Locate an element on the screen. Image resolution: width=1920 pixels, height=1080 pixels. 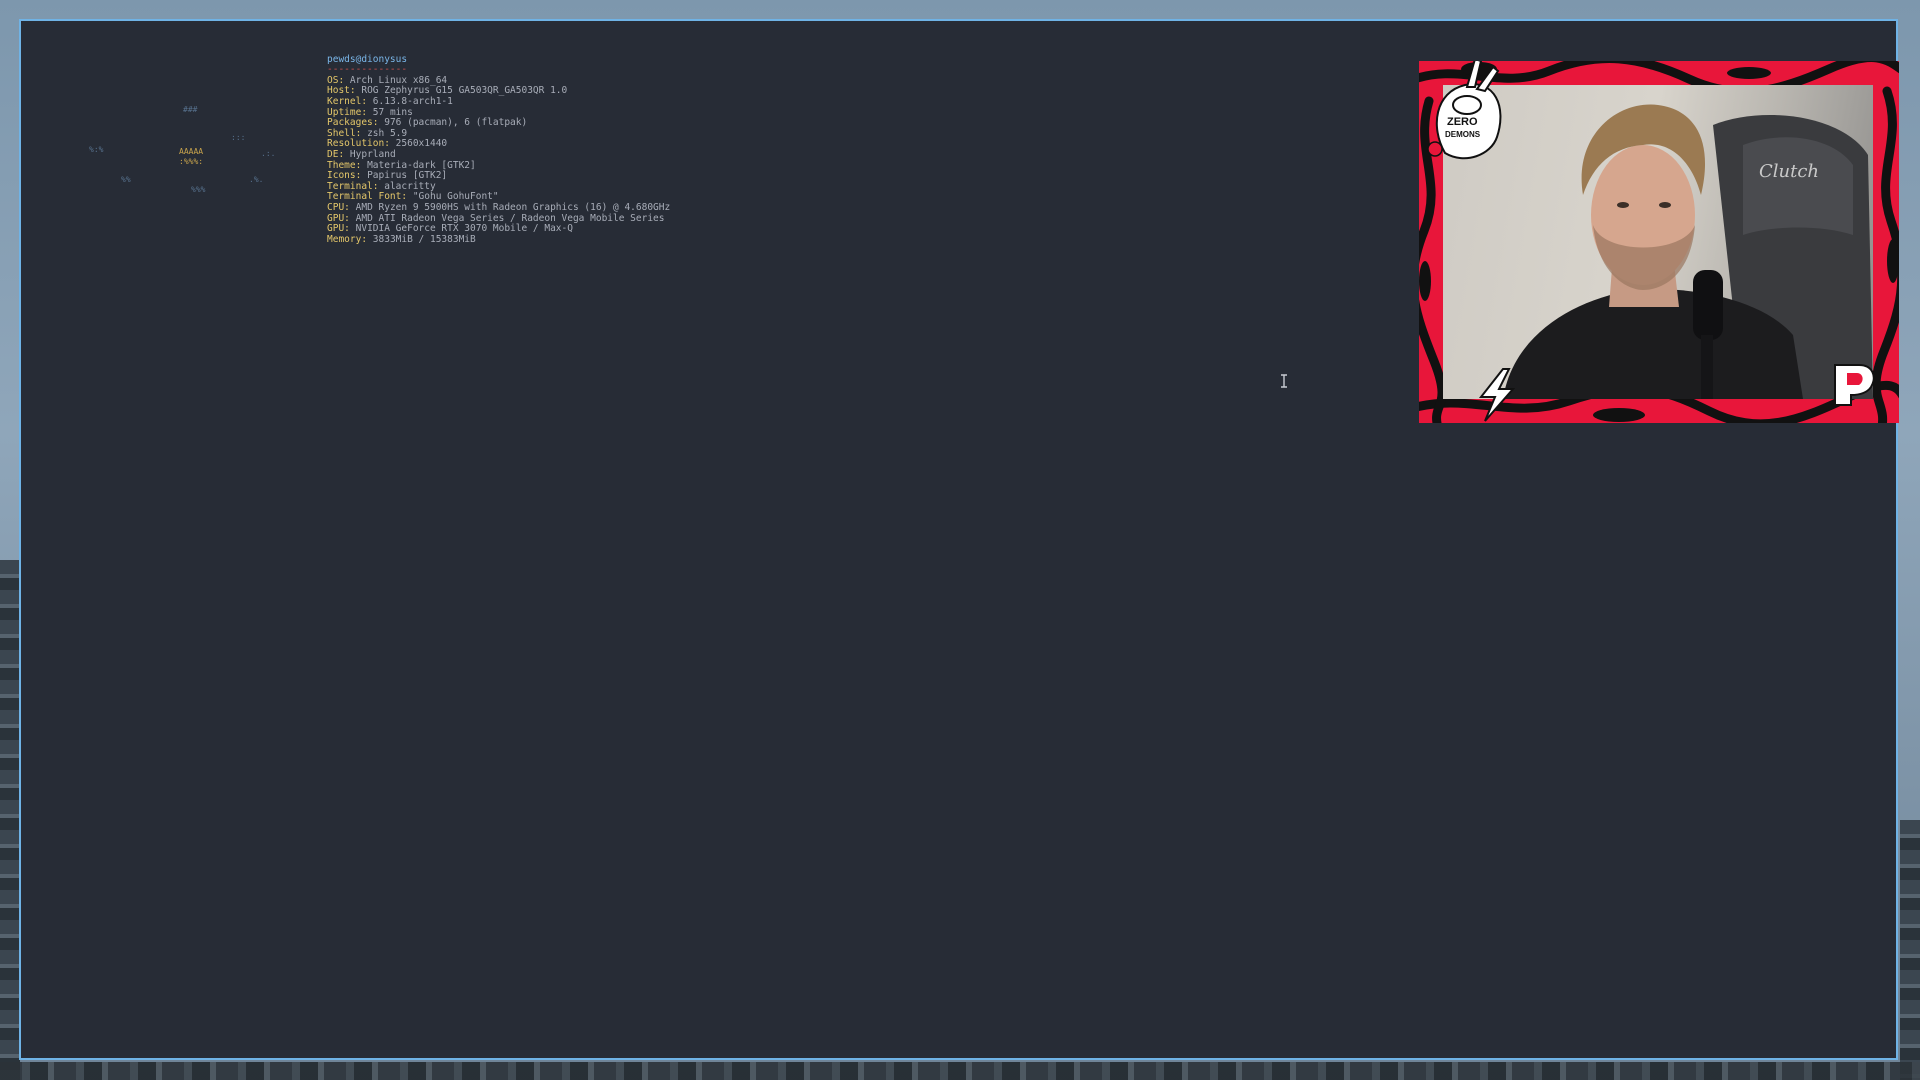
info-line: Memory: 3833MiB / 15383MiB is located at coordinates (401, 239).